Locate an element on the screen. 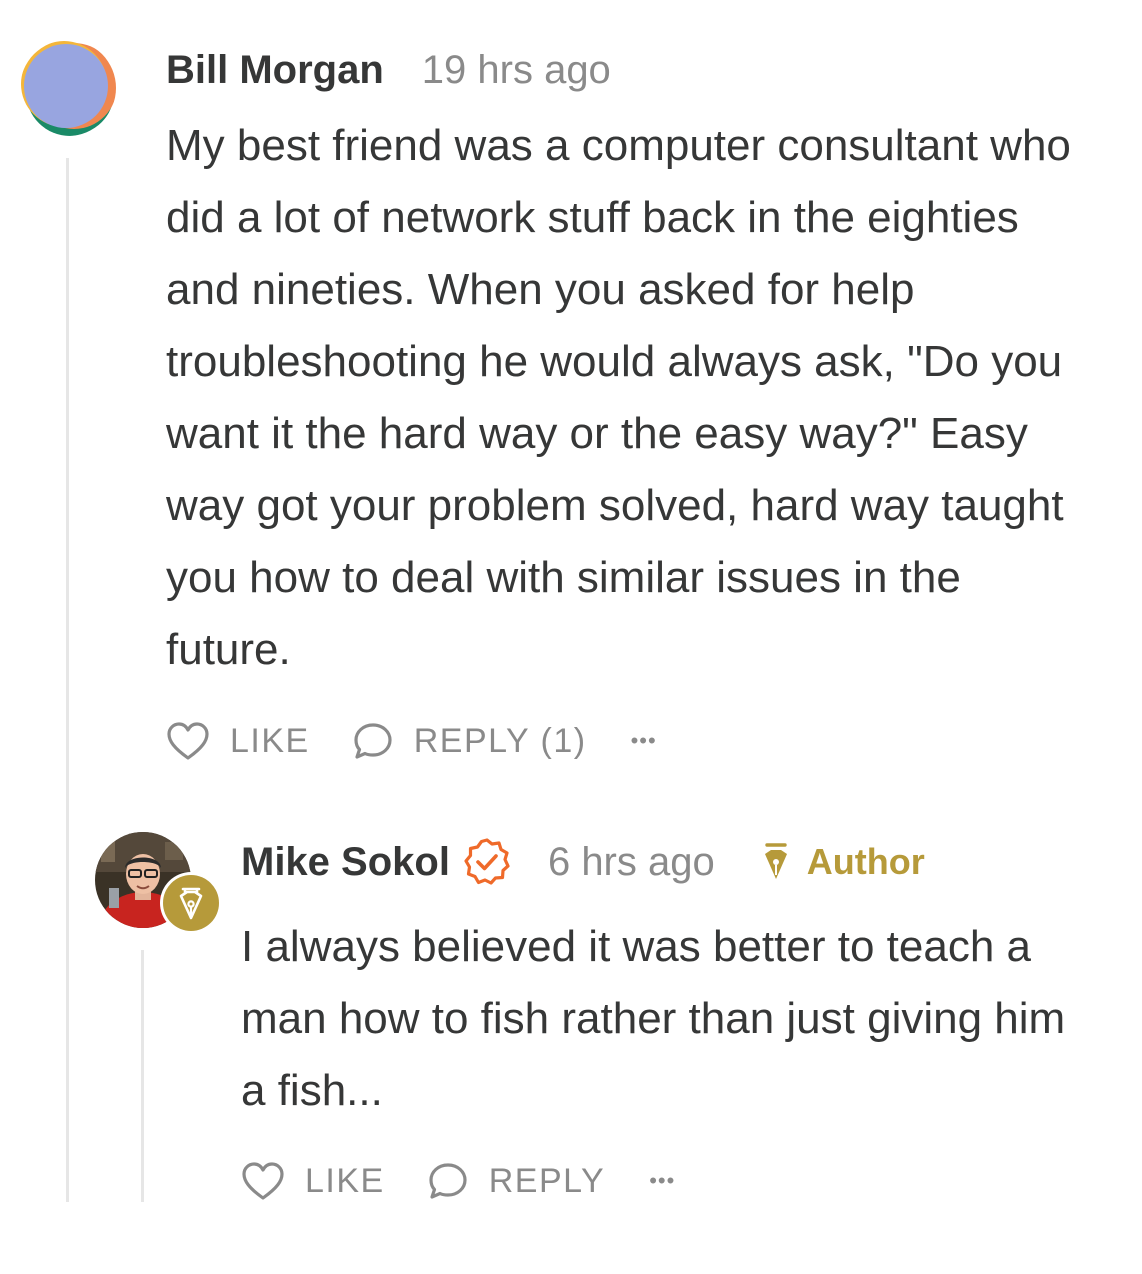 This screenshot has height=1274, width=1142. thread-line-main is located at coordinates (67, 680).